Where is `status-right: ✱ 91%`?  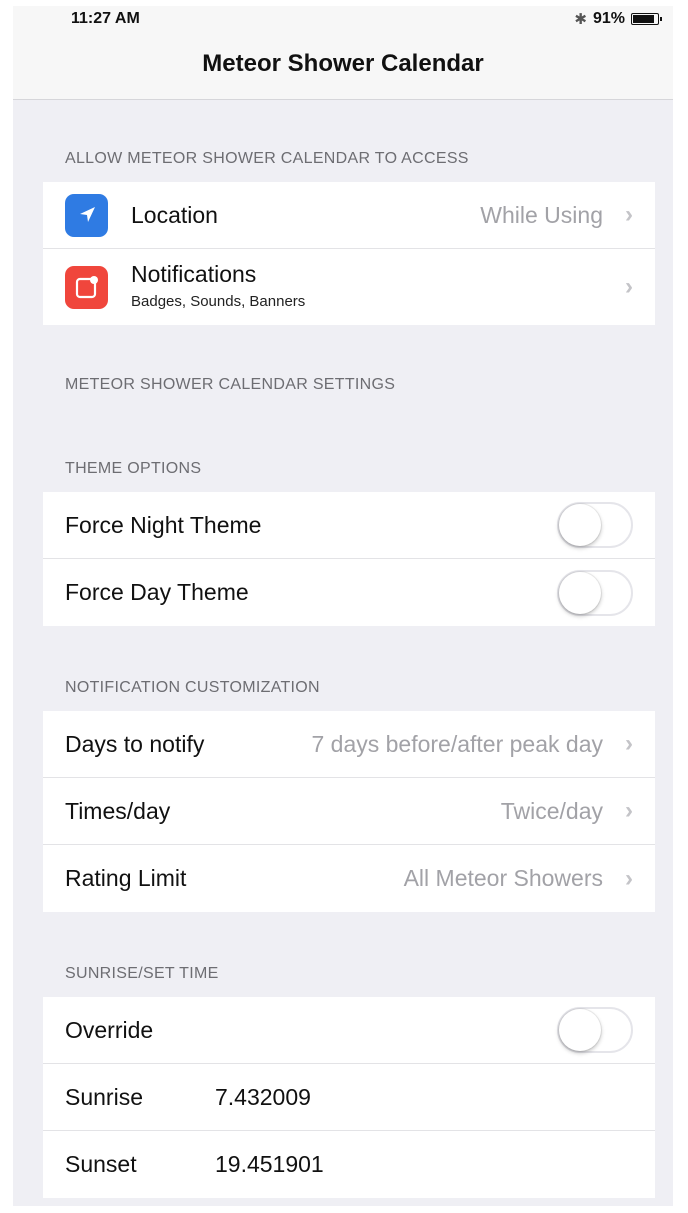 status-right: ✱ 91% is located at coordinates (618, 19).